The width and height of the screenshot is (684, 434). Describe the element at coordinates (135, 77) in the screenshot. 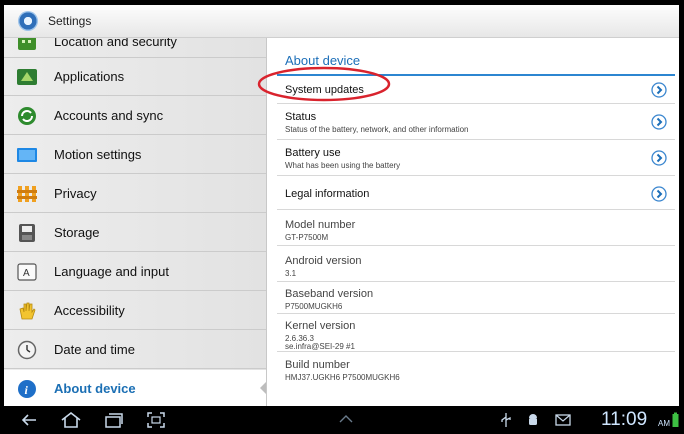

I see `sidebar-item-applications: Applications` at that location.